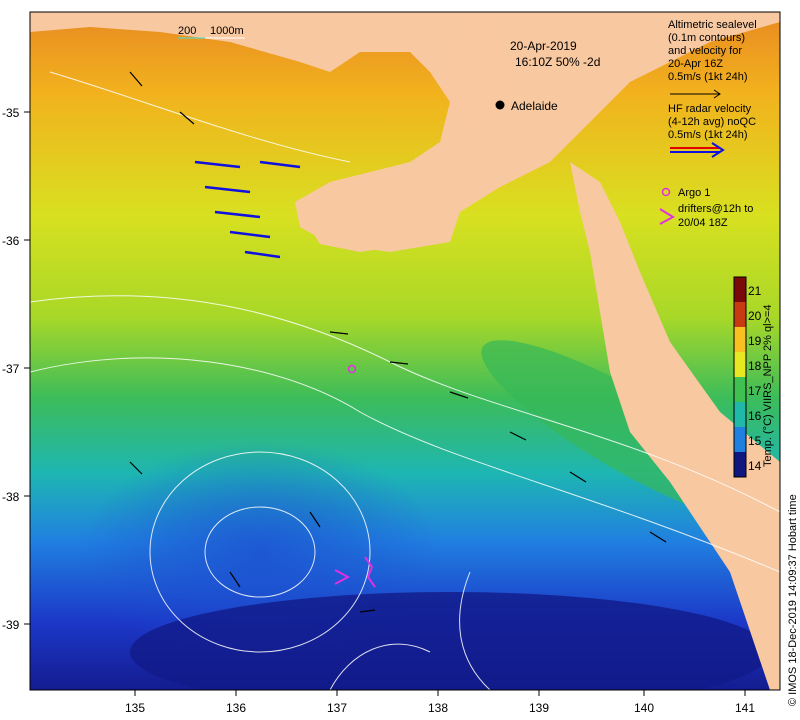 Image resolution: width=800 pixels, height=720 pixels. What do you see at coordinates (793, 600) in the screenshot?
I see `credit-text: © IMOS 18-Dec-2019 14:09:37 Hobart time` at bounding box center [793, 600].